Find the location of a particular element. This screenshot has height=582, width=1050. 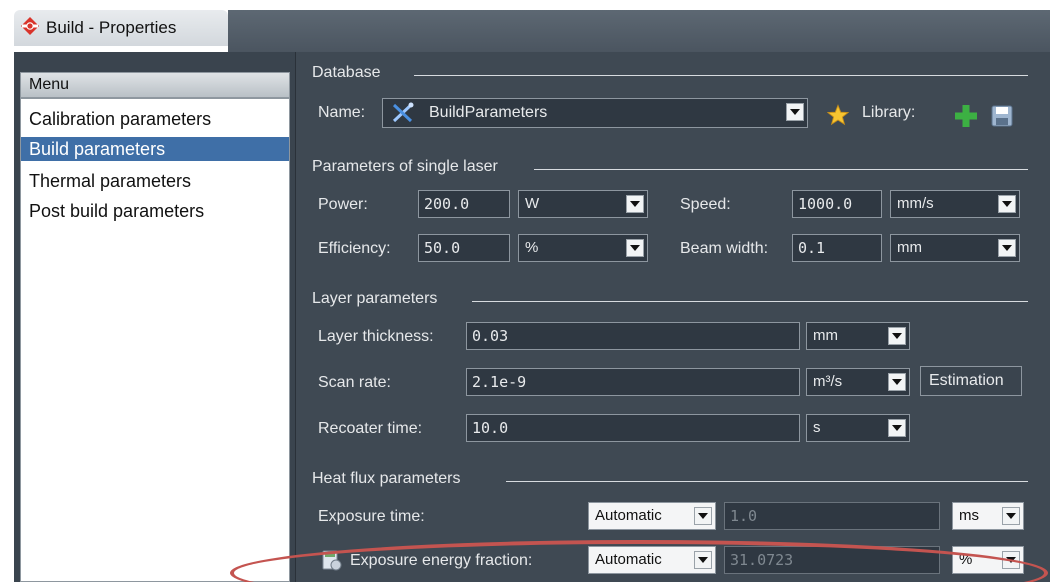

recoater-time-unit-select: s is located at coordinates (858, 428).